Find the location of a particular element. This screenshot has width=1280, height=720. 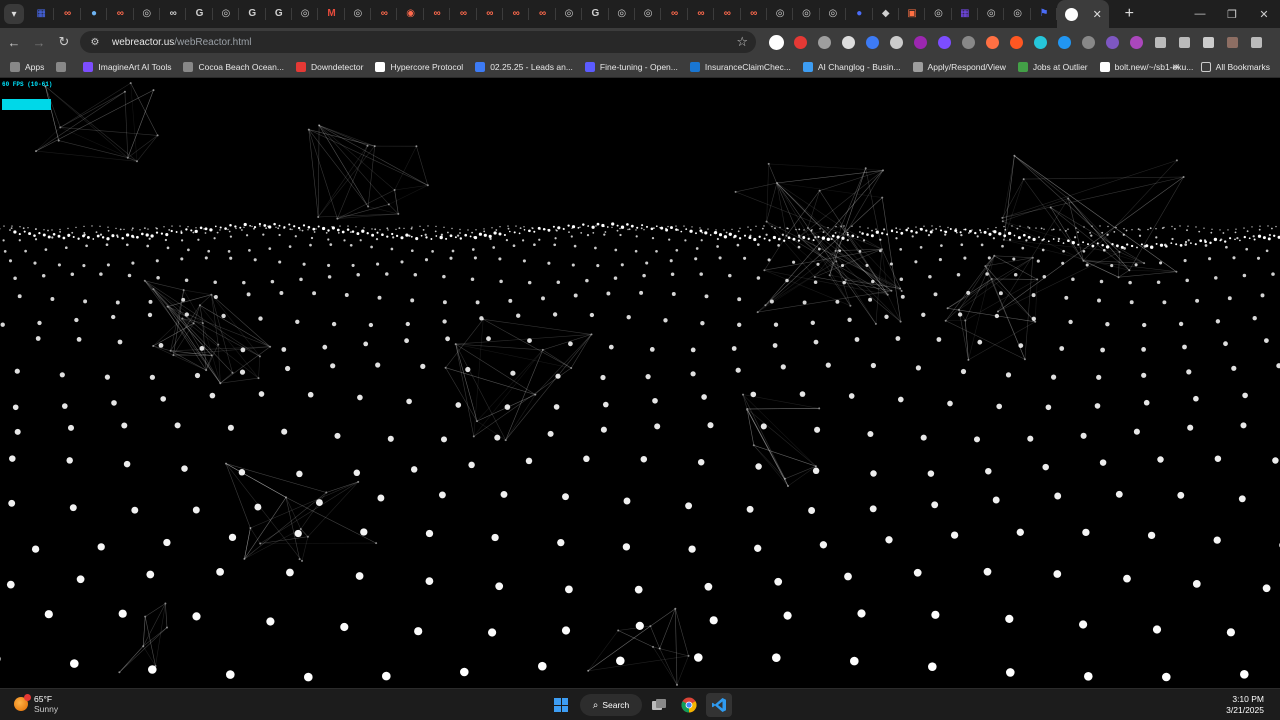

chrome-icon is located at coordinates (689, 705).